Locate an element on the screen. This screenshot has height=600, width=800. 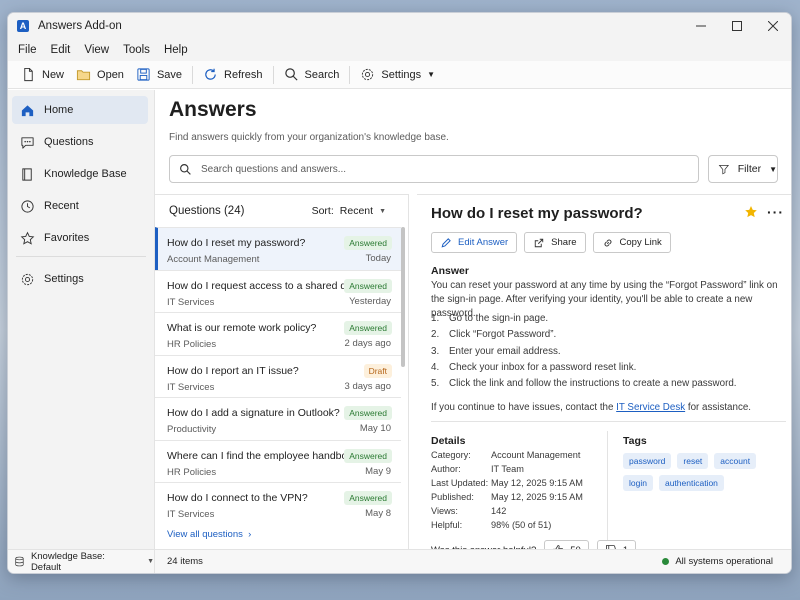
save-icon is located at coordinates (143, 74).